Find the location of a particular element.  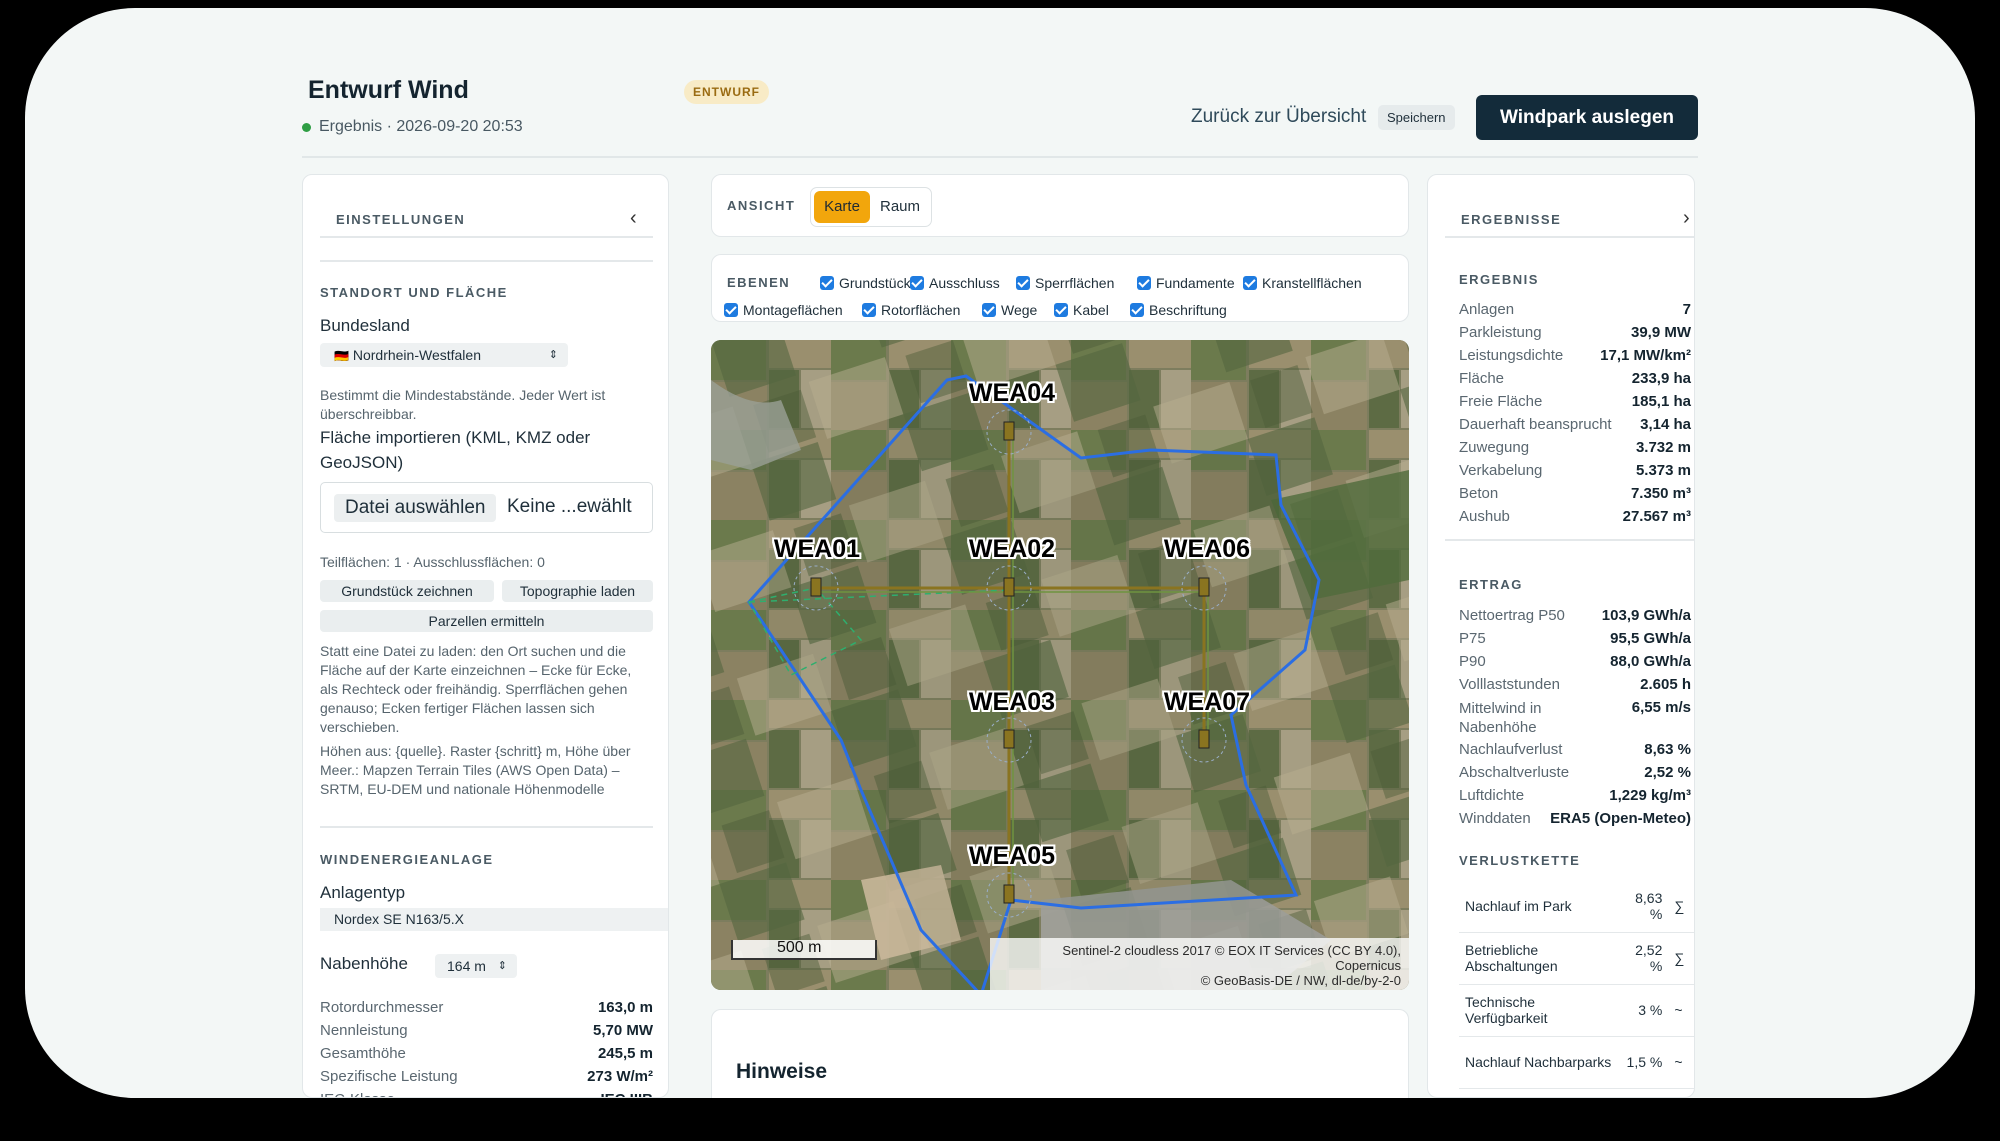

save-button: Speichern is located at coordinates (1416, 117).